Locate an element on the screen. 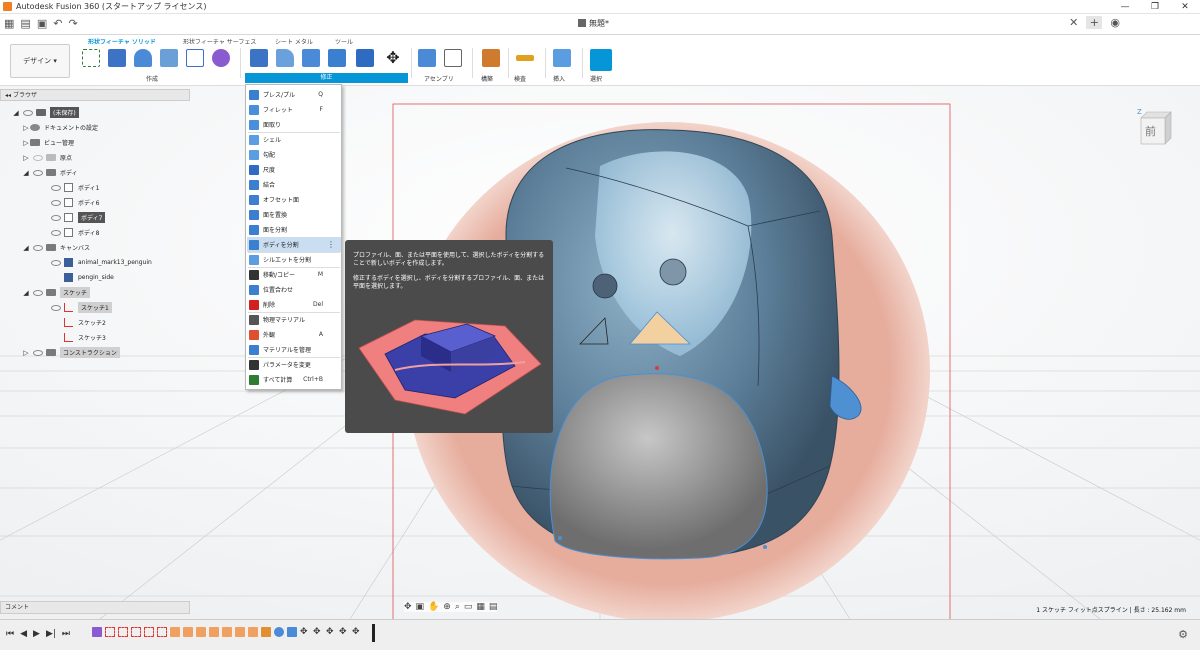 The width and height of the screenshot is (1200, 650). tree-item-doc-settings: ▷ ドキュメントの設定 is located at coordinates (60, 127).